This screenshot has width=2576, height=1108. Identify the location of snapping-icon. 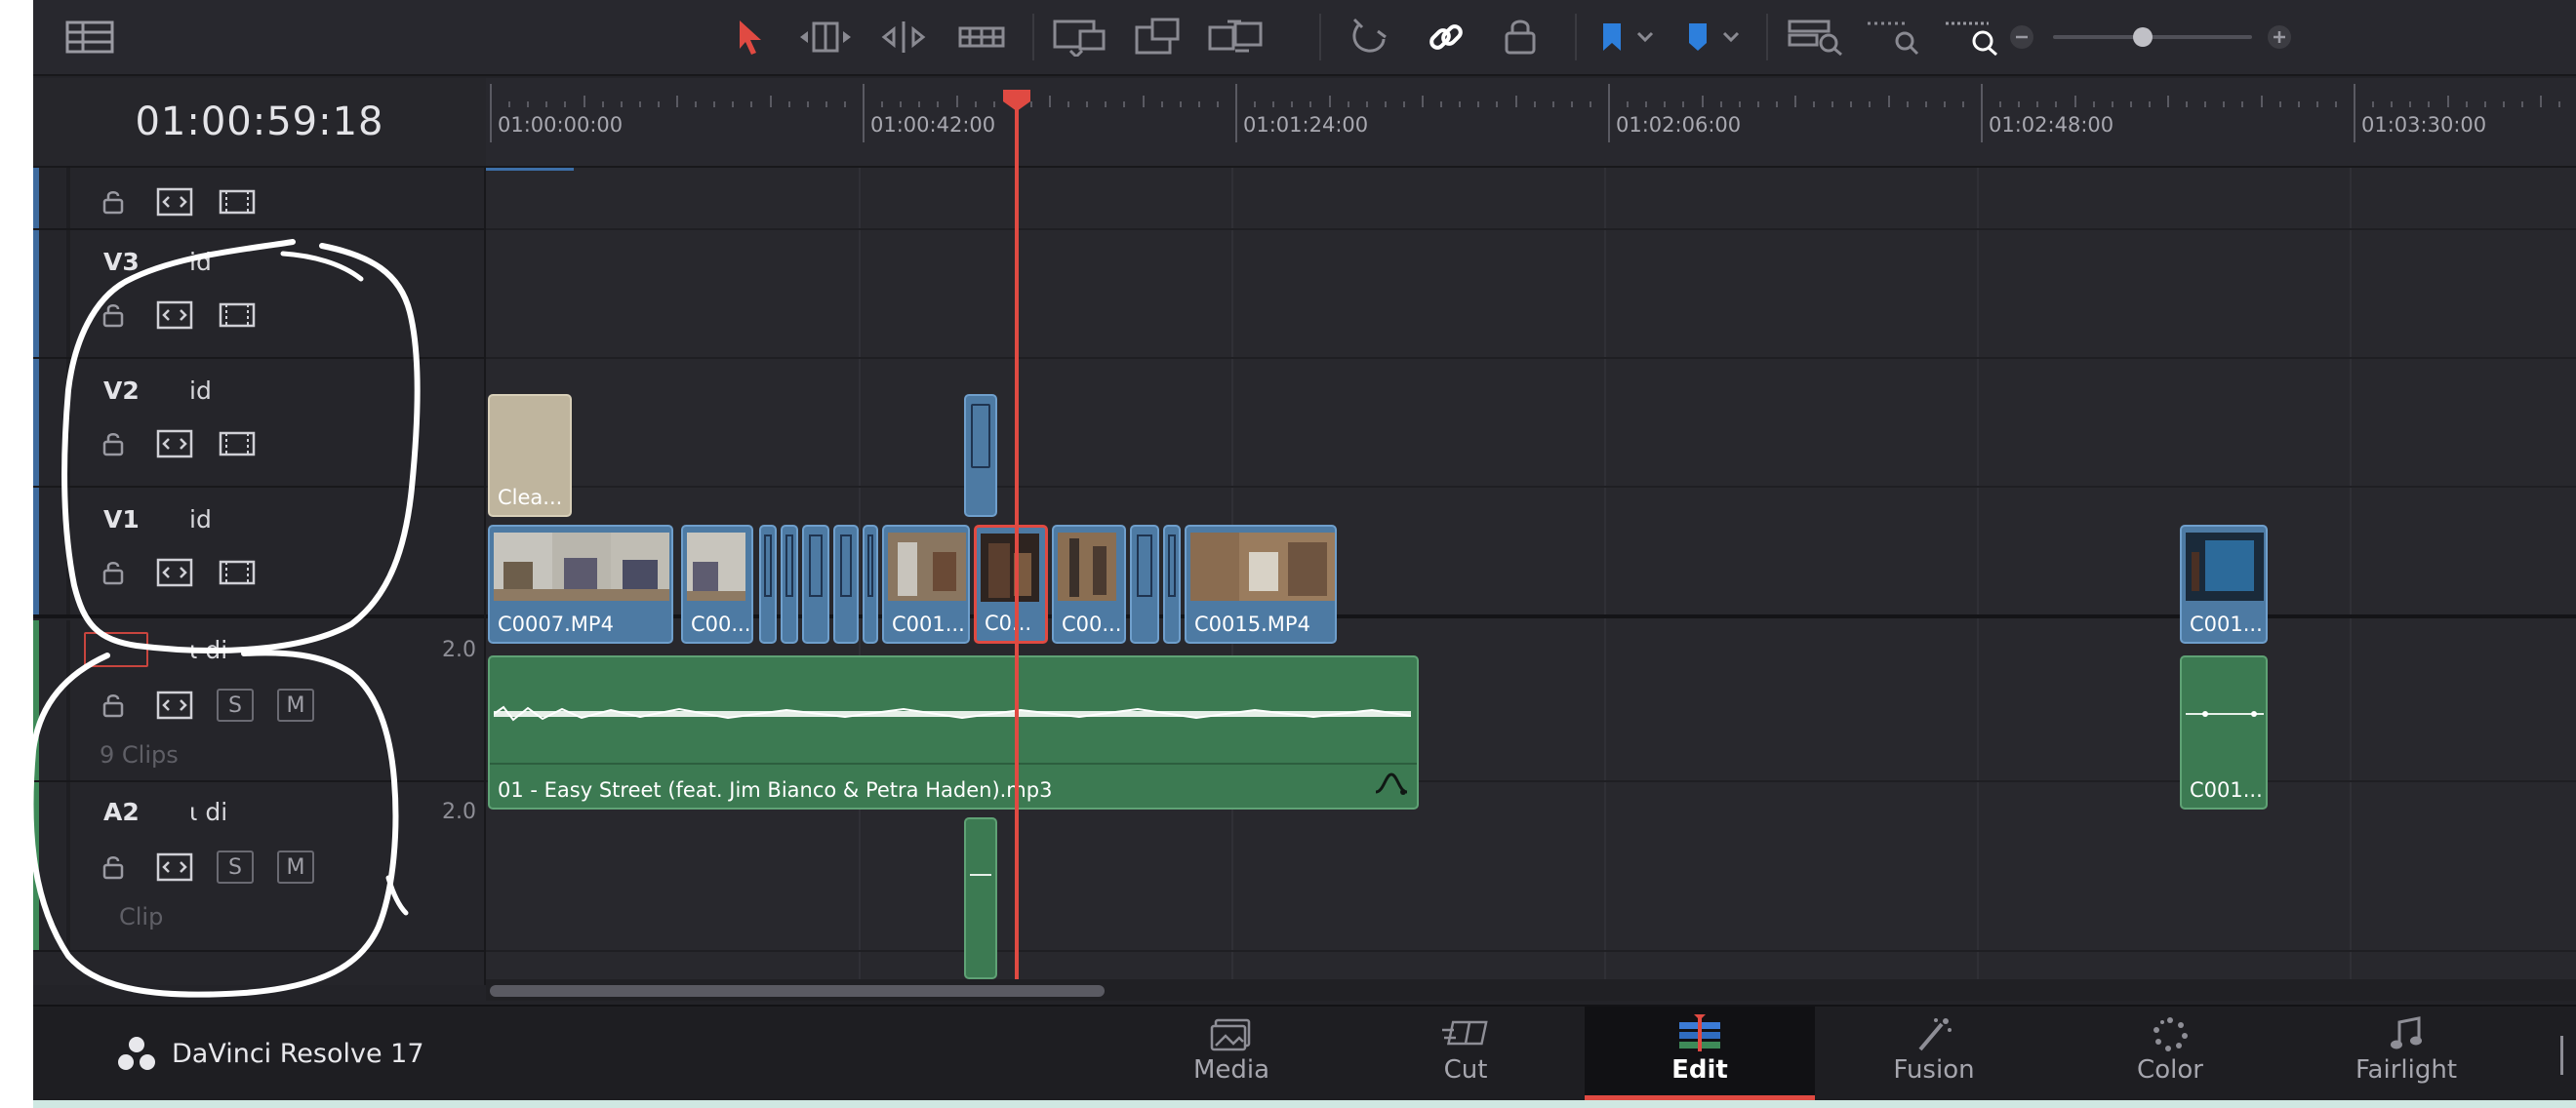
(1368, 37).